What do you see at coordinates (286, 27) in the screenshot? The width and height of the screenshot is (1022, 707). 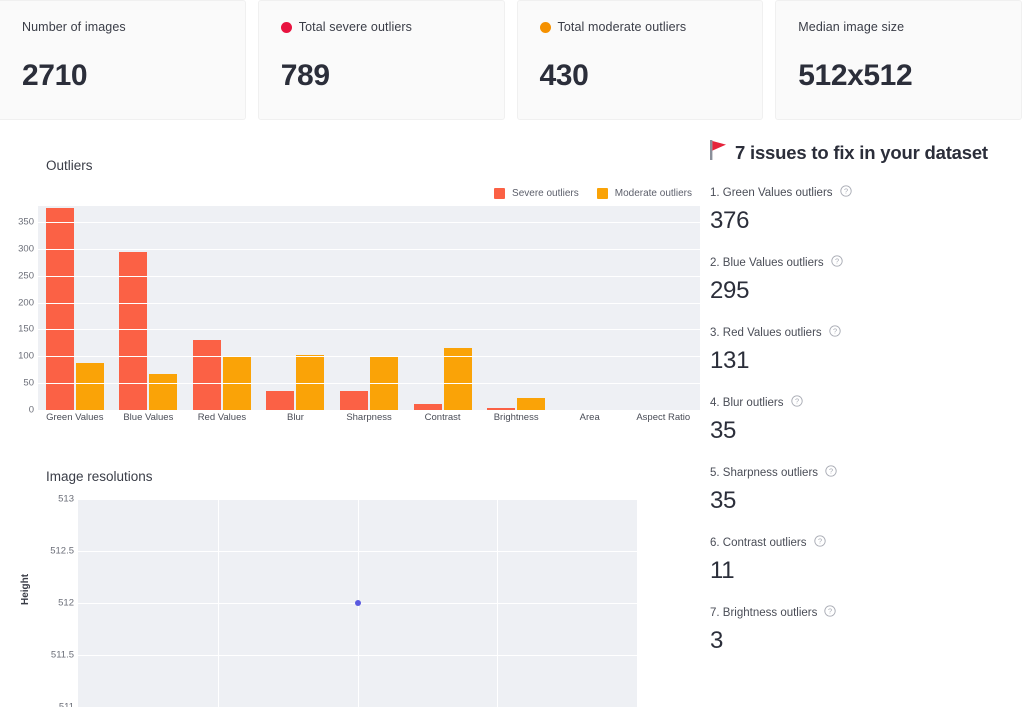 I see `severe-outliers-dot` at bounding box center [286, 27].